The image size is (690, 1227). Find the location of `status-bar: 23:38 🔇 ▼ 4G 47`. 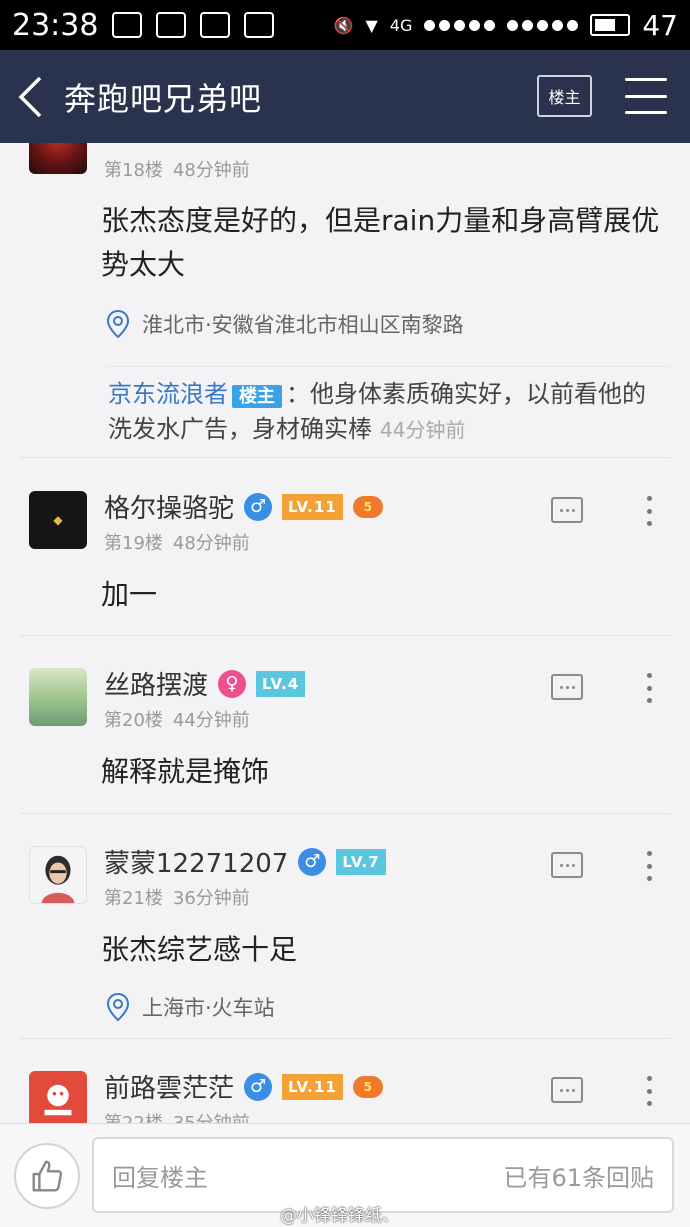

status-bar: 23:38 🔇 ▼ 4G 47 is located at coordinates (345, 25).